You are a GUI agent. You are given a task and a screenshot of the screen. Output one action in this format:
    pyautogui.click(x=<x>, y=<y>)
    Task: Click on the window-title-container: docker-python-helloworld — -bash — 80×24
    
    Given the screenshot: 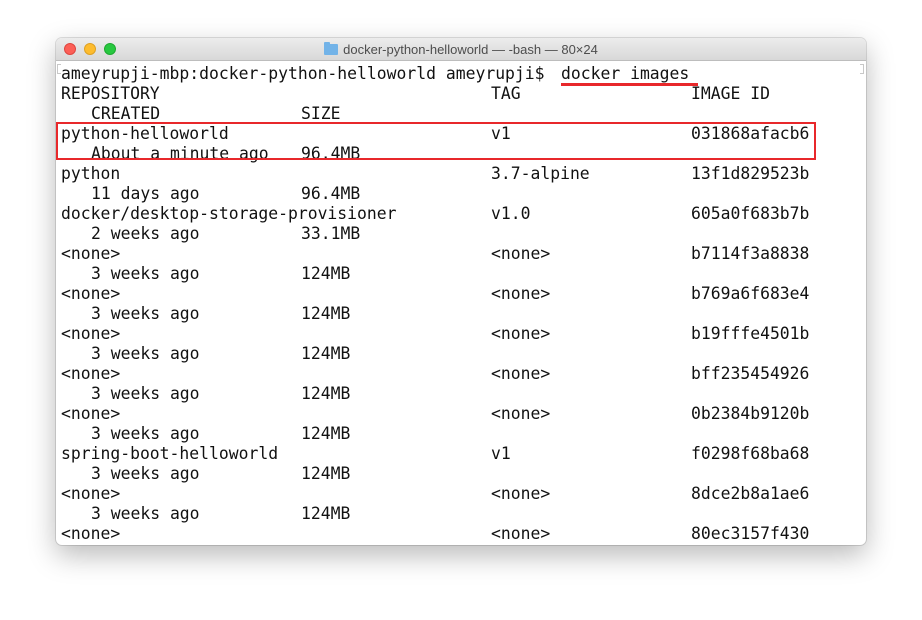 What is the action you would take?
    pyautogui.click(x=461, y=49)
    